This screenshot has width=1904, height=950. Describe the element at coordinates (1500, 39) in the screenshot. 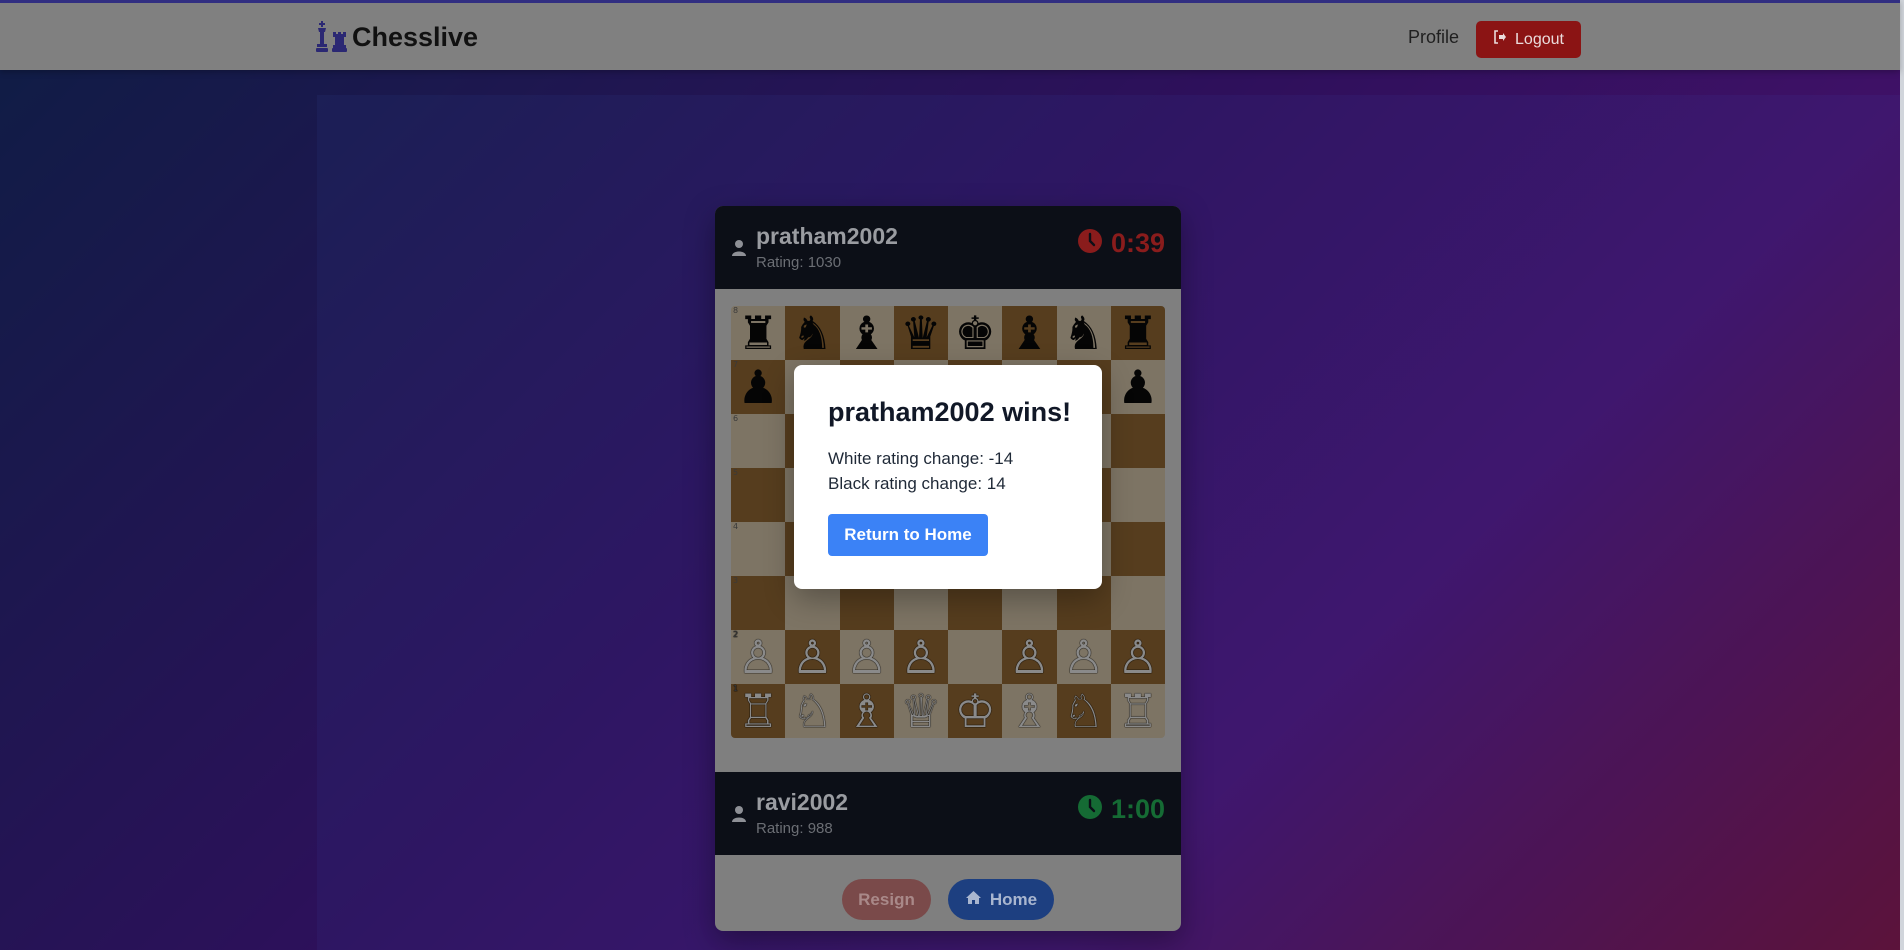

I see `logout-icon` at that location.